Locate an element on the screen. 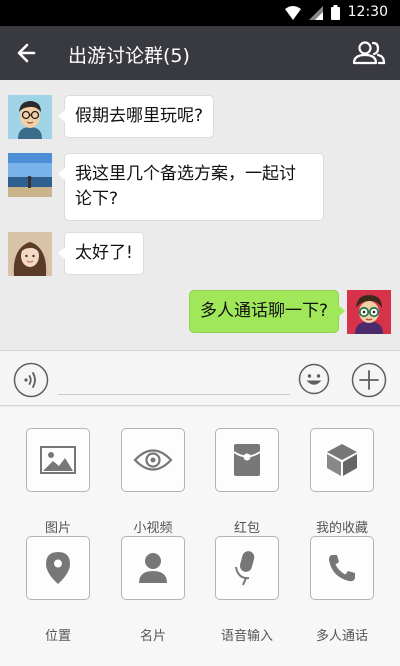 The width and height of the screenshot is (400, 666). panel-item-image: 图片 is located at coordinates (58, 482).